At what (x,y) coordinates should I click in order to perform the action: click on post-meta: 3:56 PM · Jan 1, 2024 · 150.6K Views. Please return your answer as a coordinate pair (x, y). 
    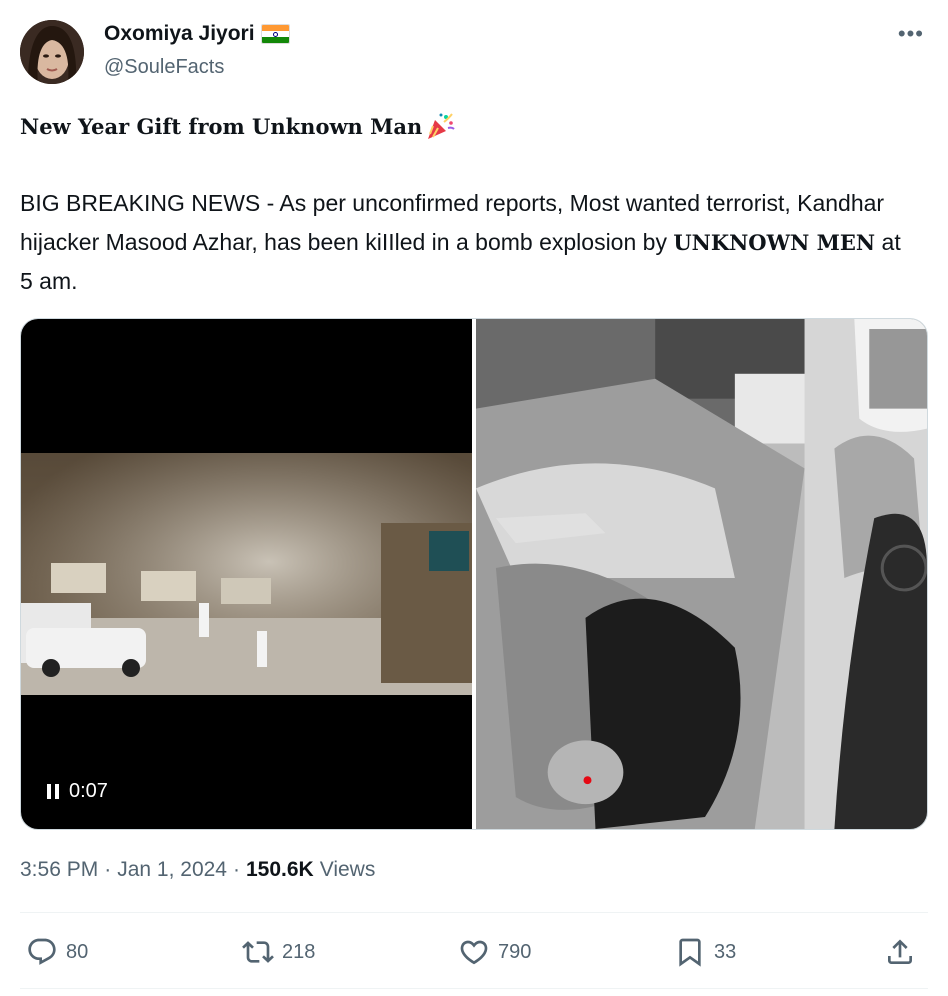
    Looking at the image, I should click on (197, 870).